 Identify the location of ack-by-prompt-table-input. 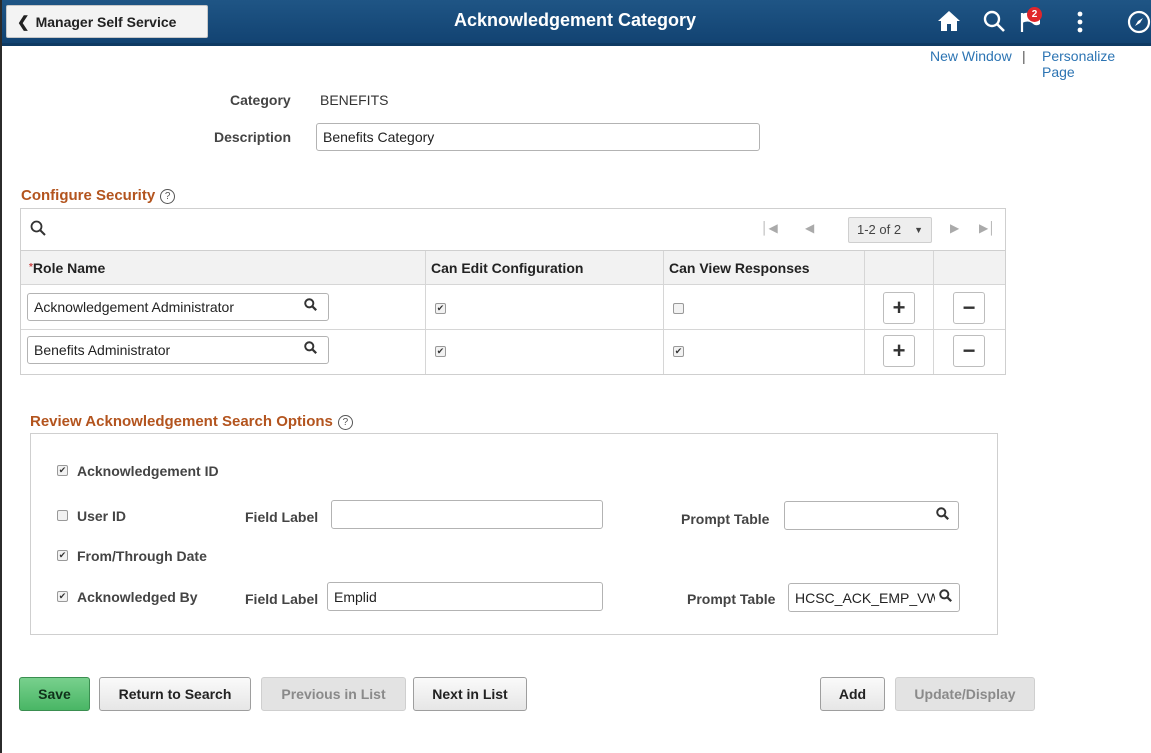
(874, 597).